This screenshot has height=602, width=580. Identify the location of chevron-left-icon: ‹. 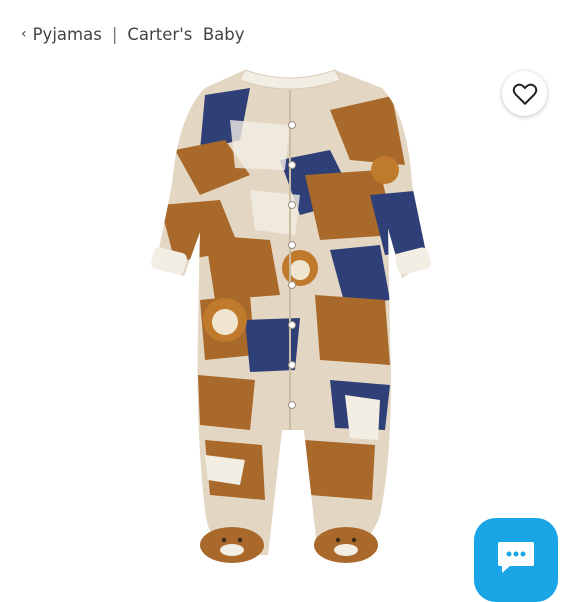
(24, 34).